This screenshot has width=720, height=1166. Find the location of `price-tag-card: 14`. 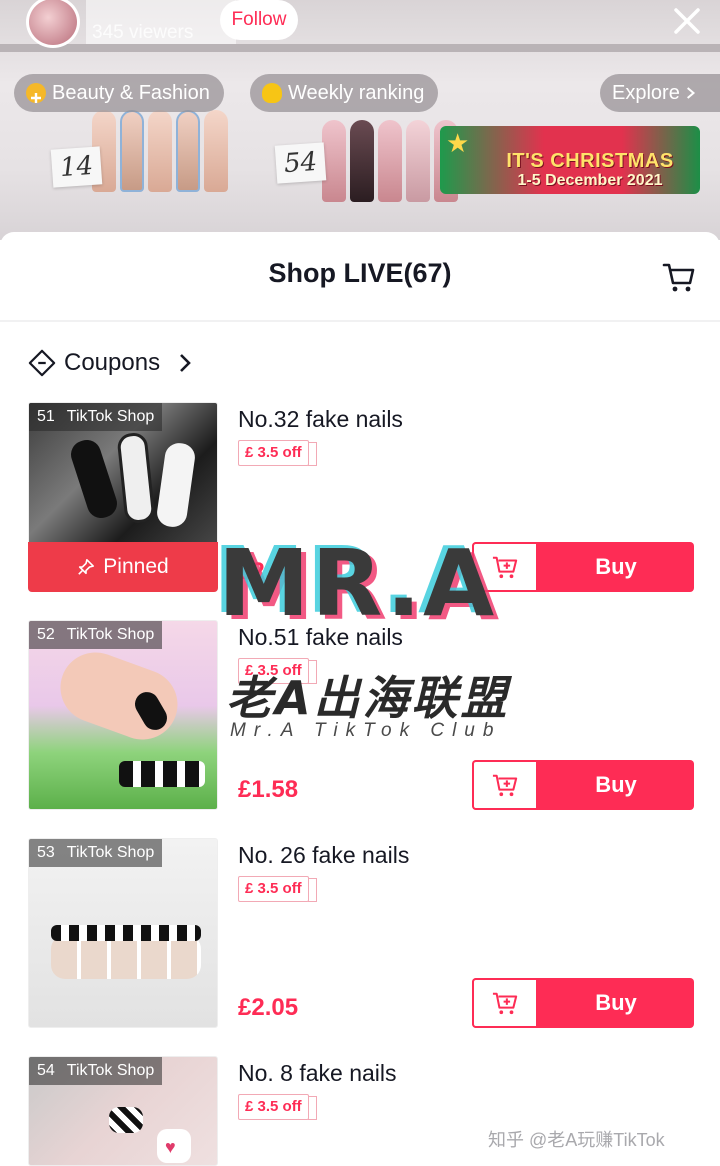

price-tag-card: 14 is located at coordinates (76, 167).